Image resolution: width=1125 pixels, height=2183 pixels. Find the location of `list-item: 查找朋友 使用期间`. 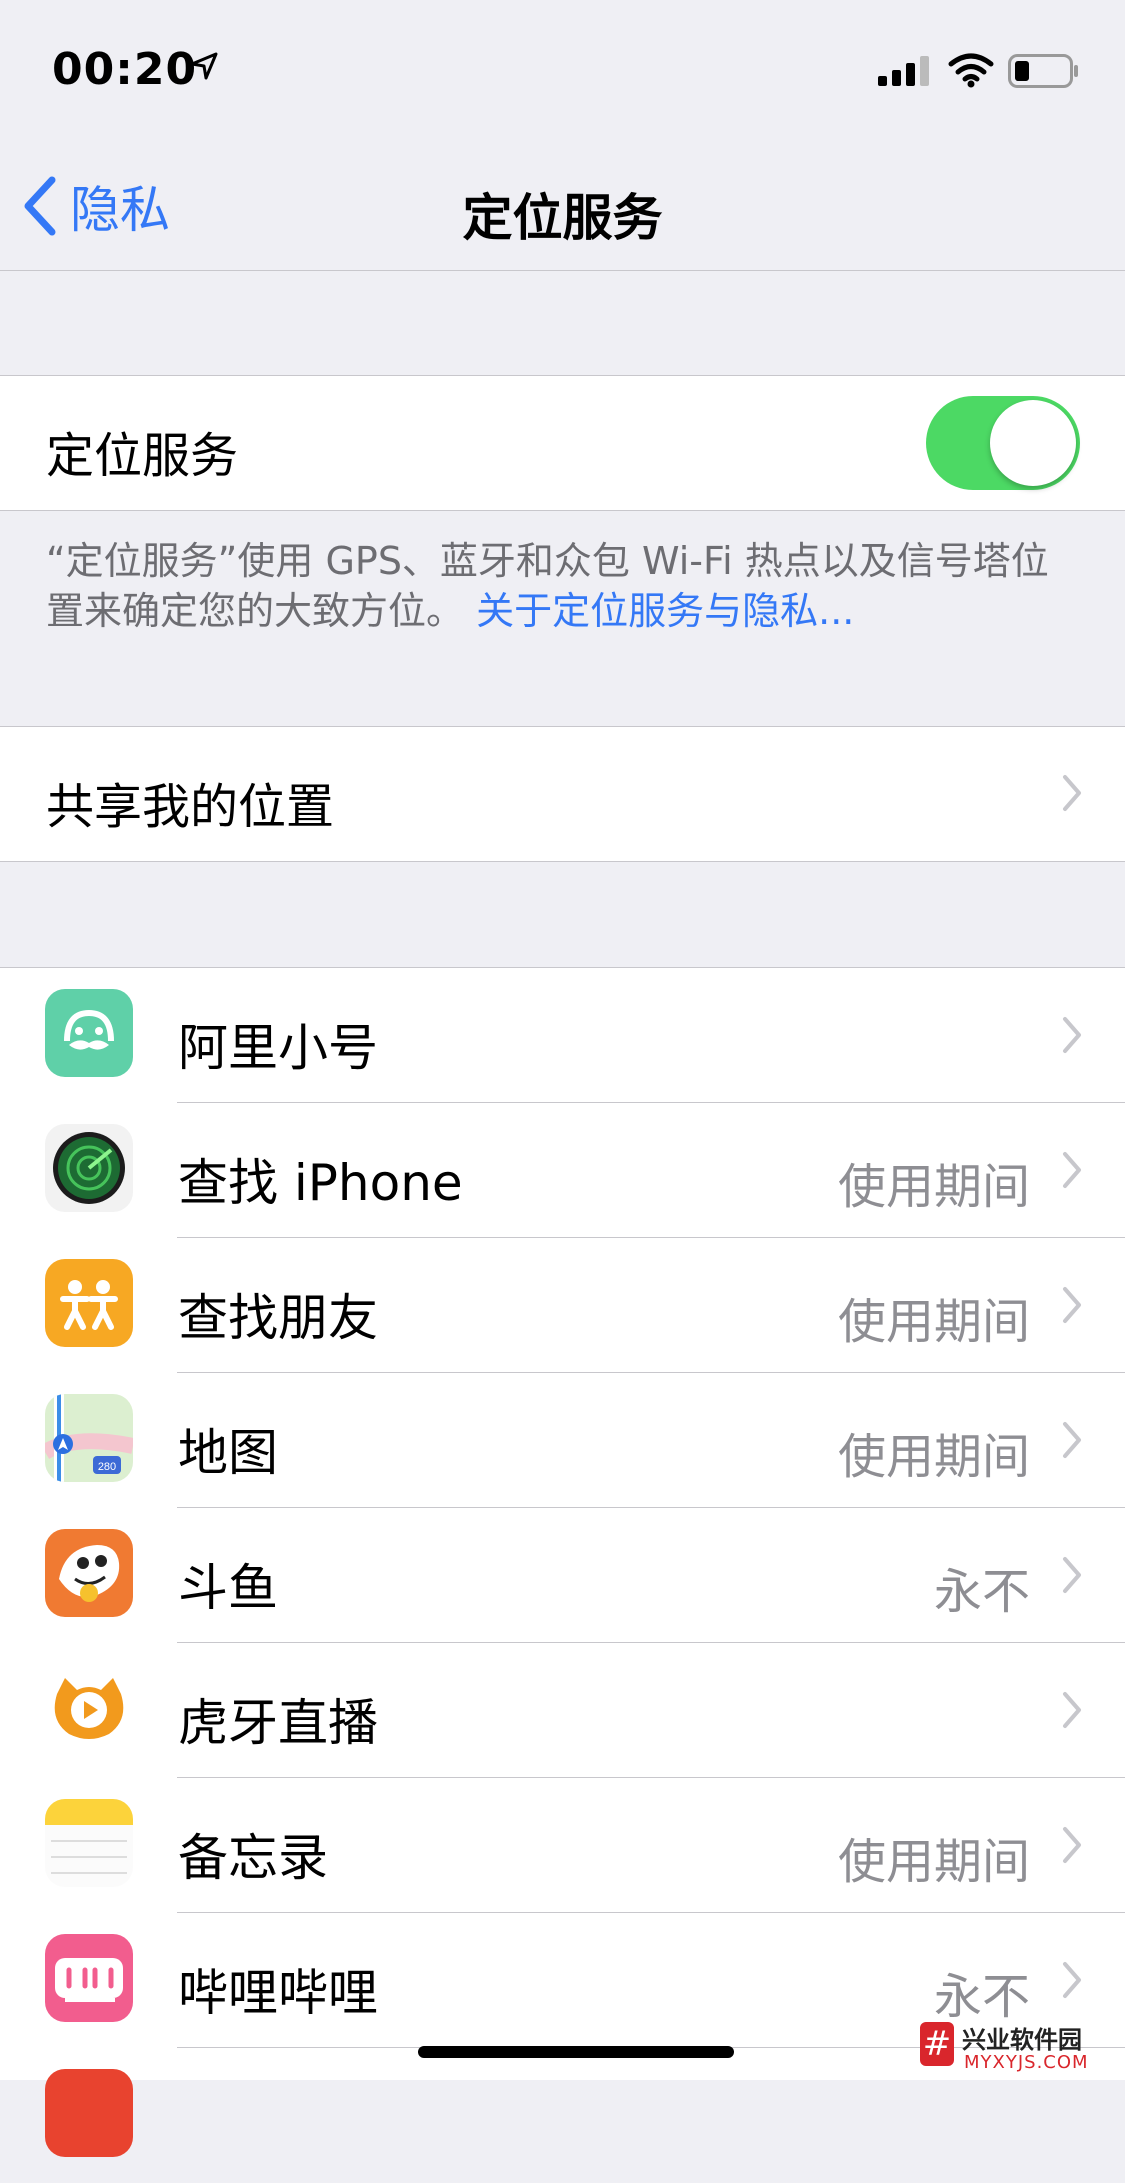

list-item: 查找朋友 使用期间 is located at coordinates (562, 1305).